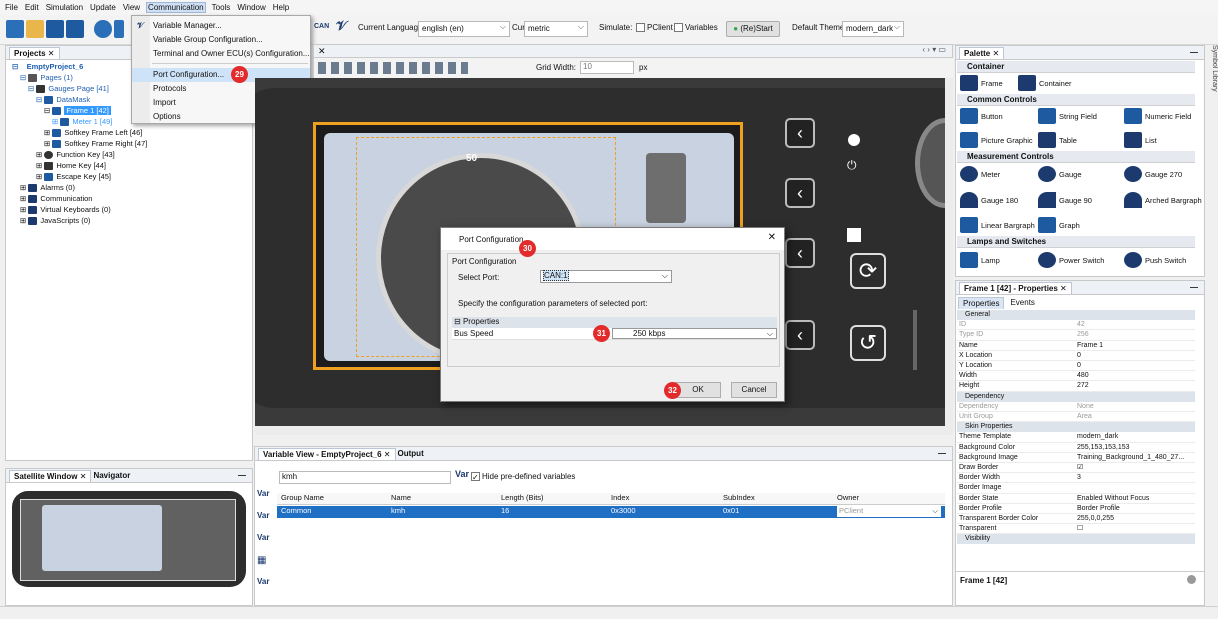 The image size is (1218, 619). What do you see at coordinates (1076, 509) in the screenshot?
I see `property-row: Border Profile Border Profile` at bounding box center [1076, 509].